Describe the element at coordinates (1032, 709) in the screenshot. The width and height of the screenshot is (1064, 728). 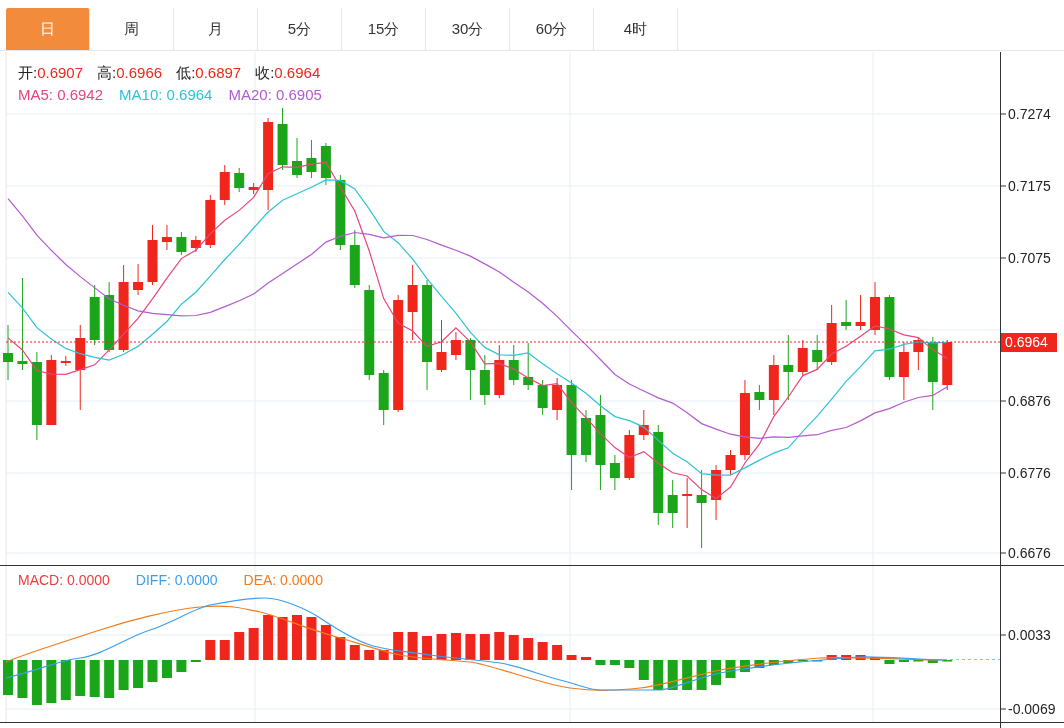
I see `macd-axis-label: -0.0069` at that location.